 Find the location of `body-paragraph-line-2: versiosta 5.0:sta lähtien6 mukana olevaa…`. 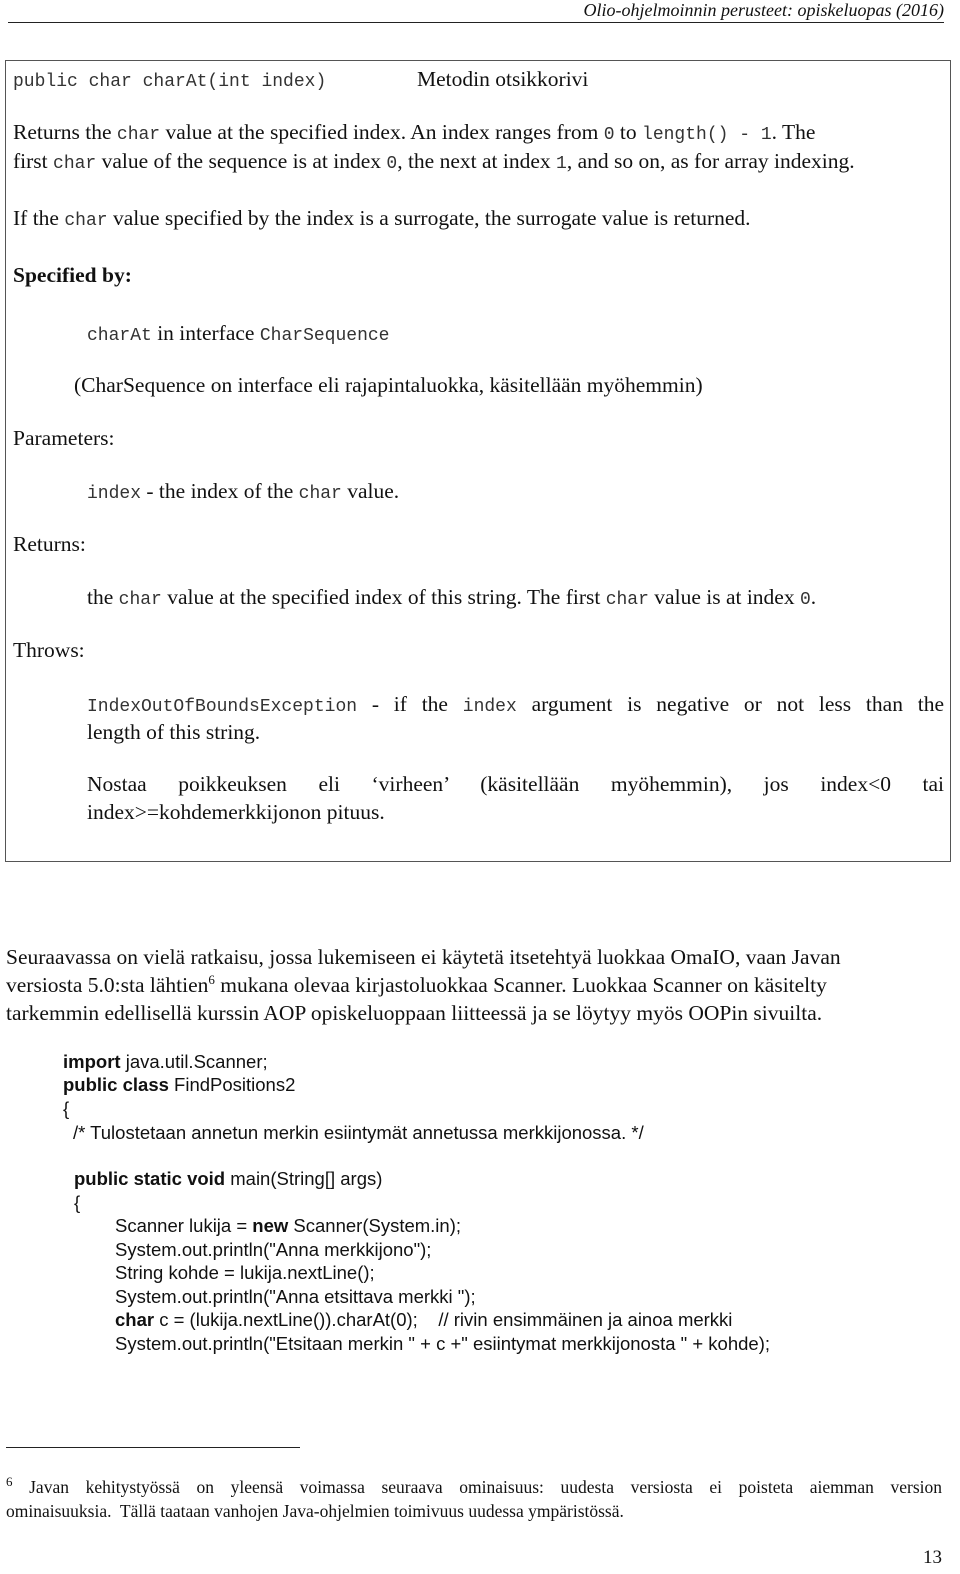

body-paragraph-line-2: versiosta 5.0:sta lähtien6 mukana olevaa… is located at coordinates (416, 984).